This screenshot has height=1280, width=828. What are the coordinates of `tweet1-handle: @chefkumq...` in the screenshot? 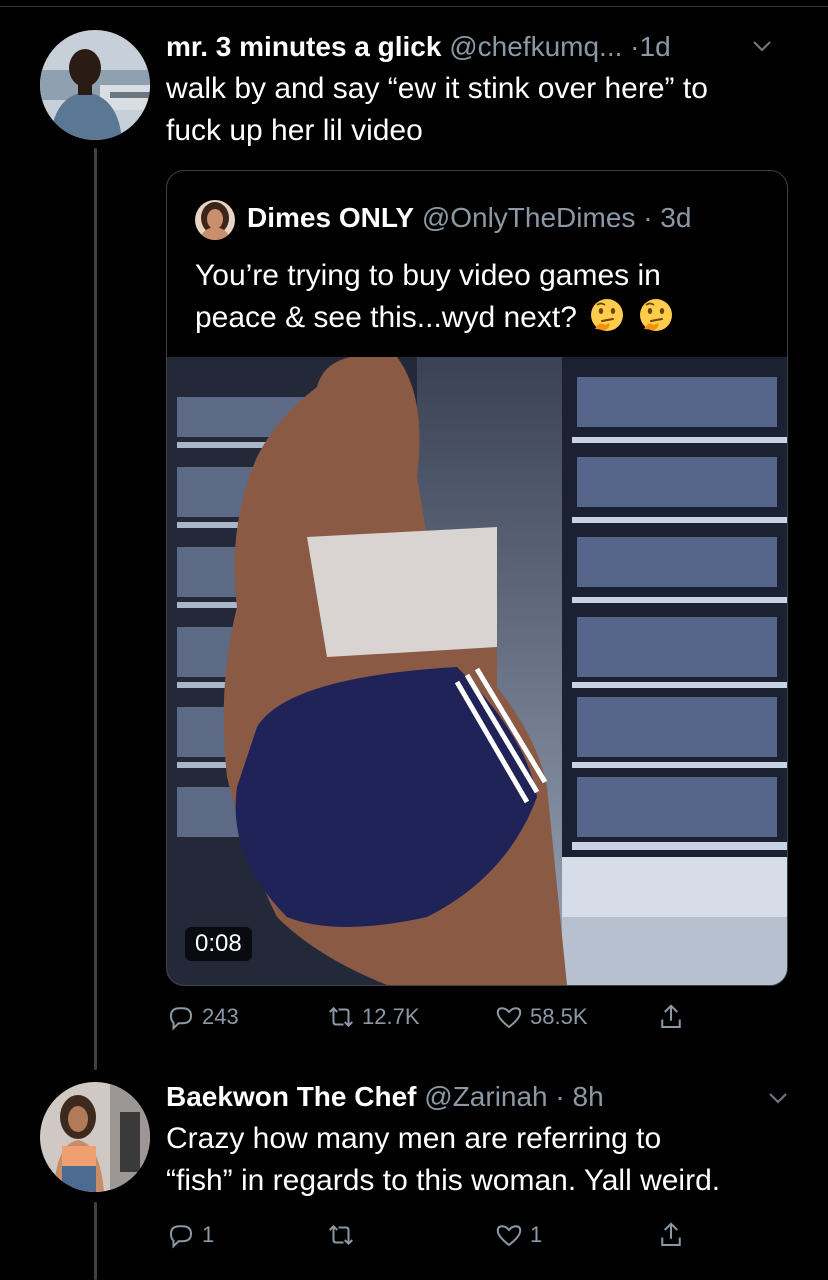 It's located at (535, 46).